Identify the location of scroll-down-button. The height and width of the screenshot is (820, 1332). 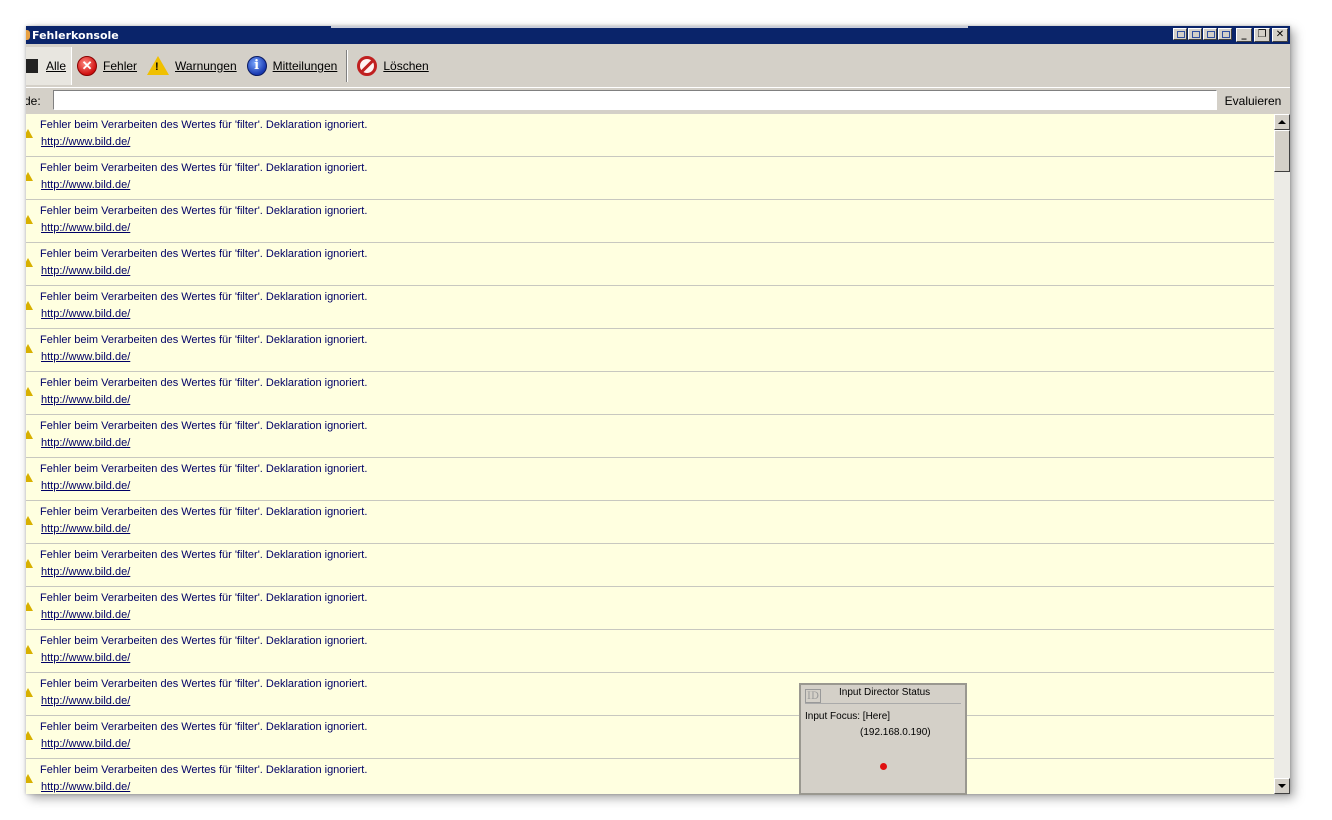
(1282, 786).